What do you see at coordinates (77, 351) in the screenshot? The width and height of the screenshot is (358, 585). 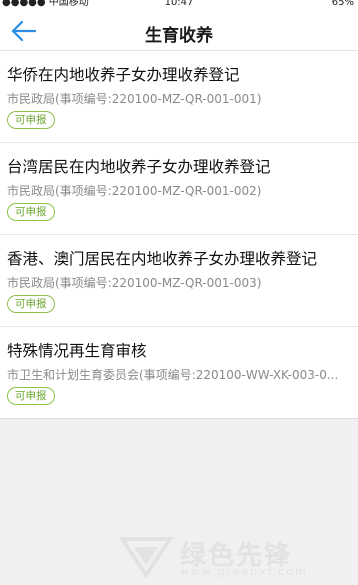 I see `item-title: 特殊情况再生育审核` at bounding box center [77, 351].